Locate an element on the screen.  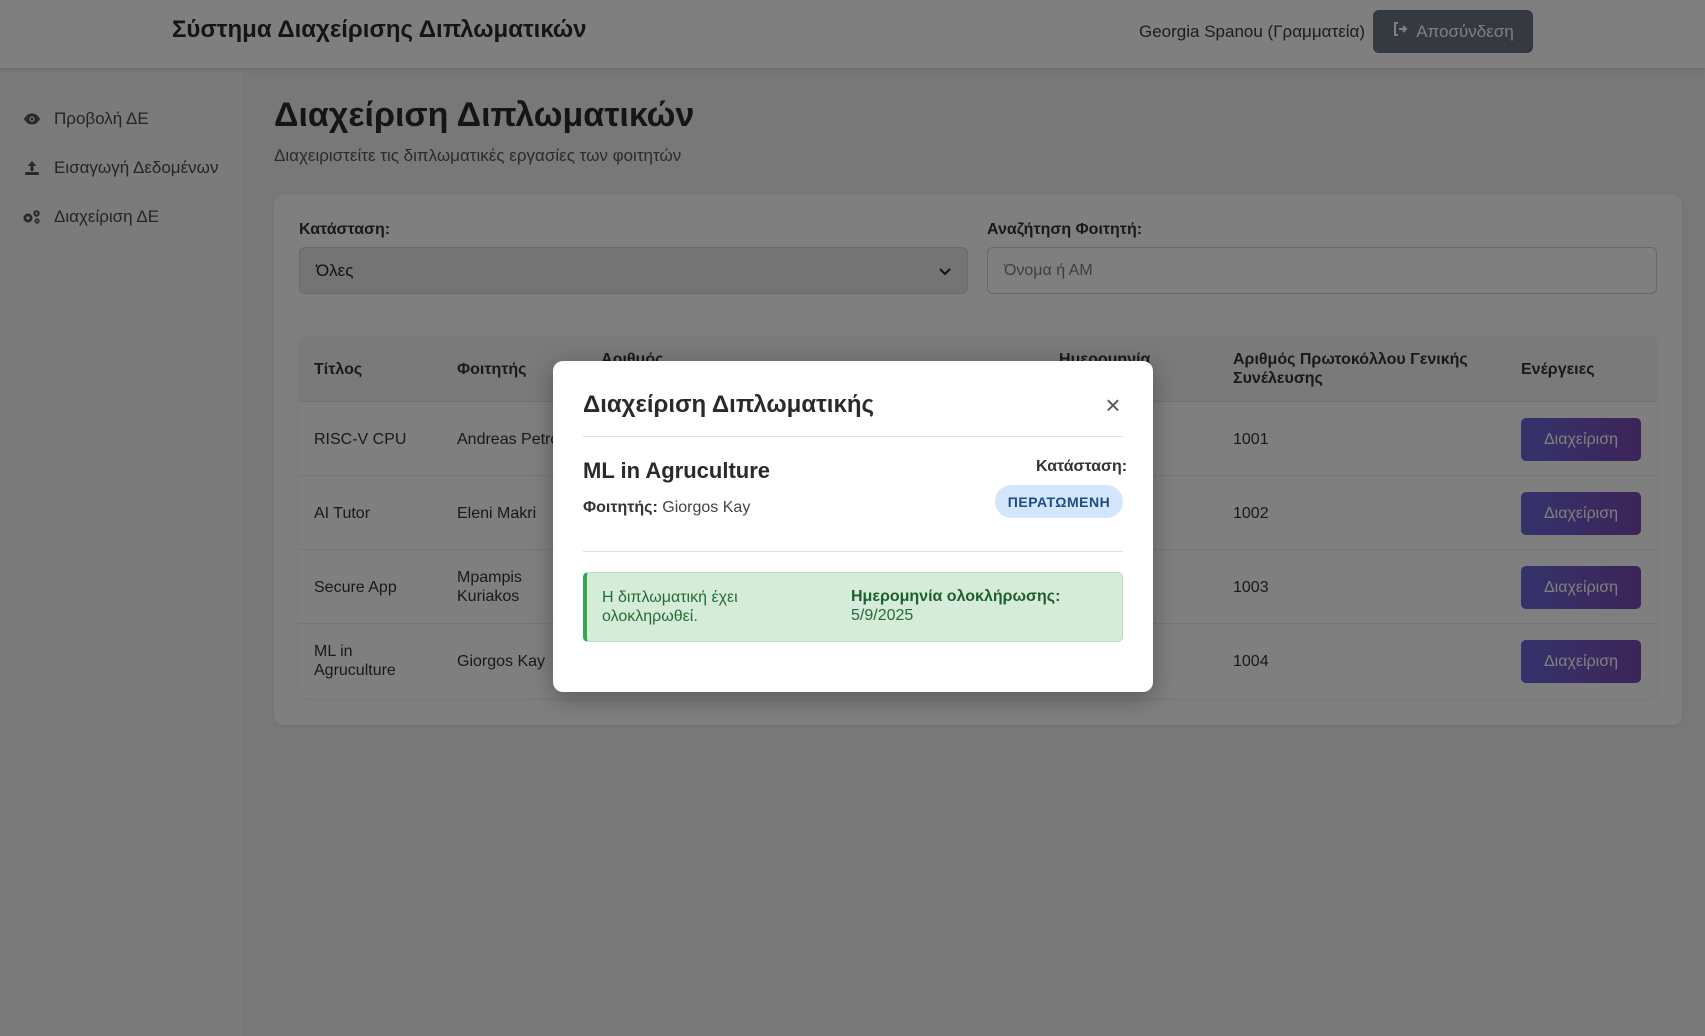
completion-date-label: Ημερομηνία ολοκλήρωσης: is located at coordinates (956, 596).